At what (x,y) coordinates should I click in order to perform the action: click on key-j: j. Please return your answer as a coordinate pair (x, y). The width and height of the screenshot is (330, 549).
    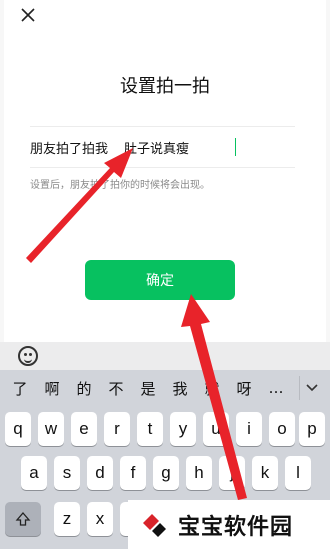
    Looking at the image, I should click on (232, 473).